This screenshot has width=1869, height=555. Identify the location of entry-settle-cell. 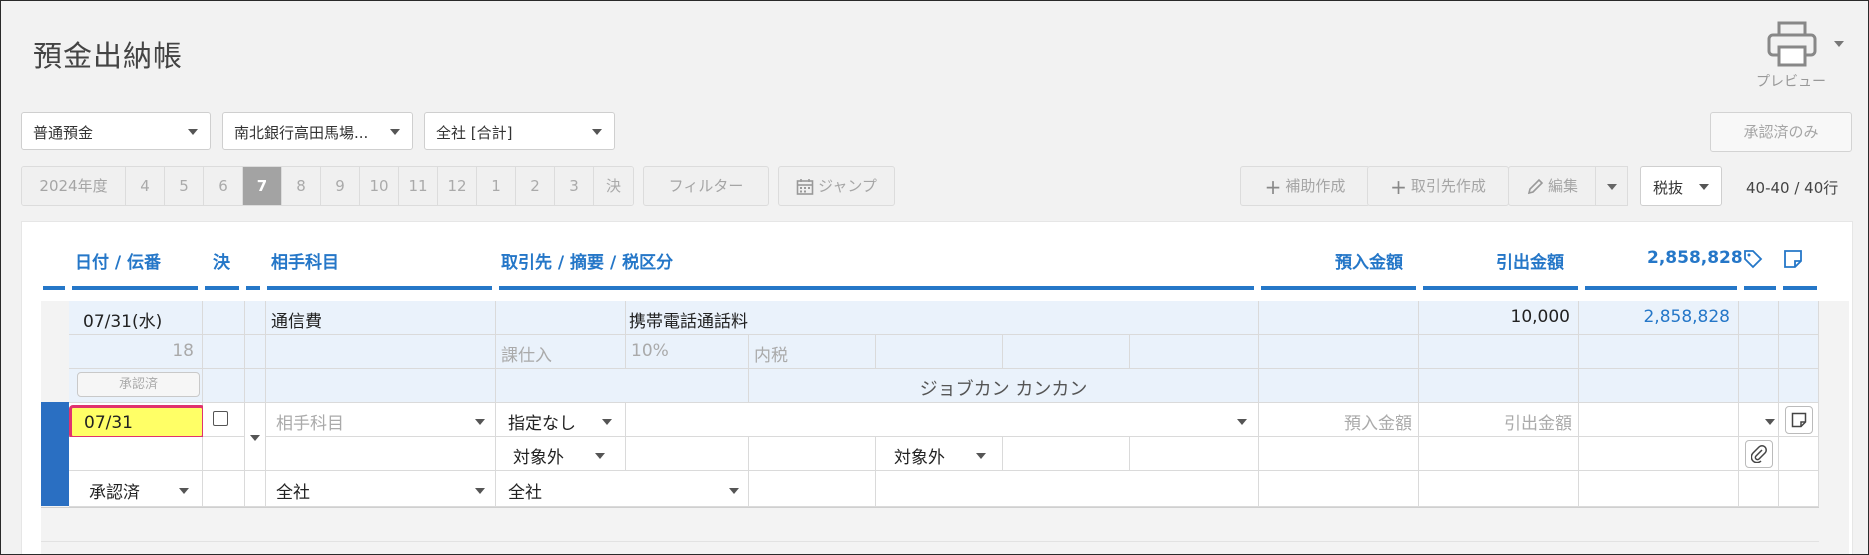
(224, 318).